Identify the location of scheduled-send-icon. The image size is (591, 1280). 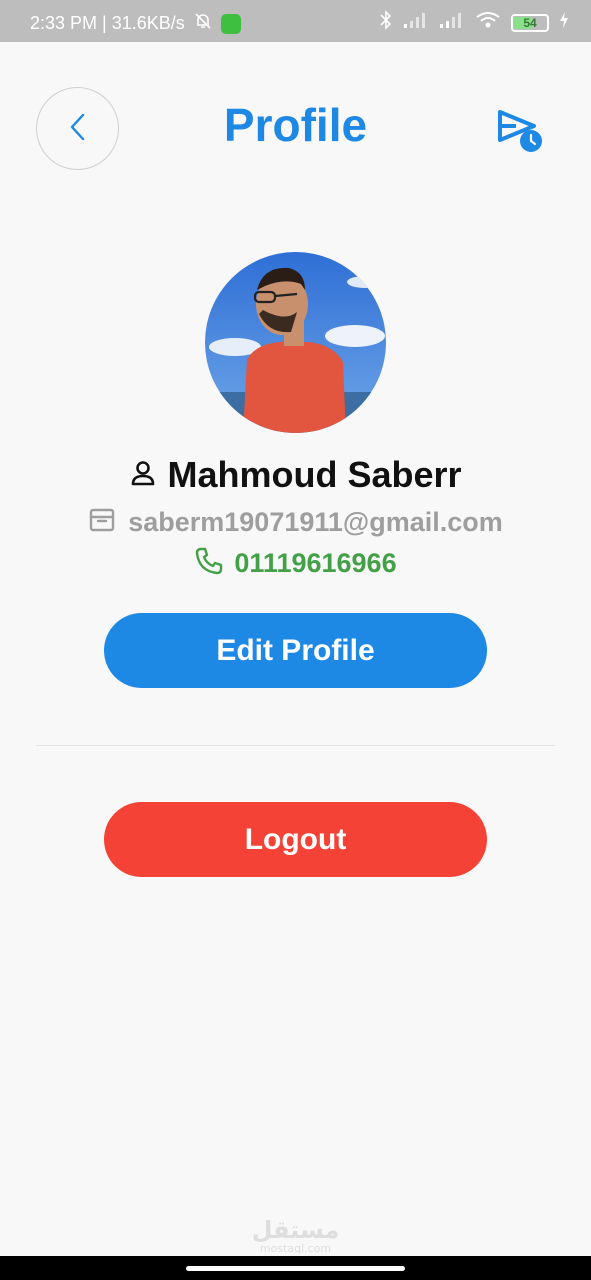
(521, 134).